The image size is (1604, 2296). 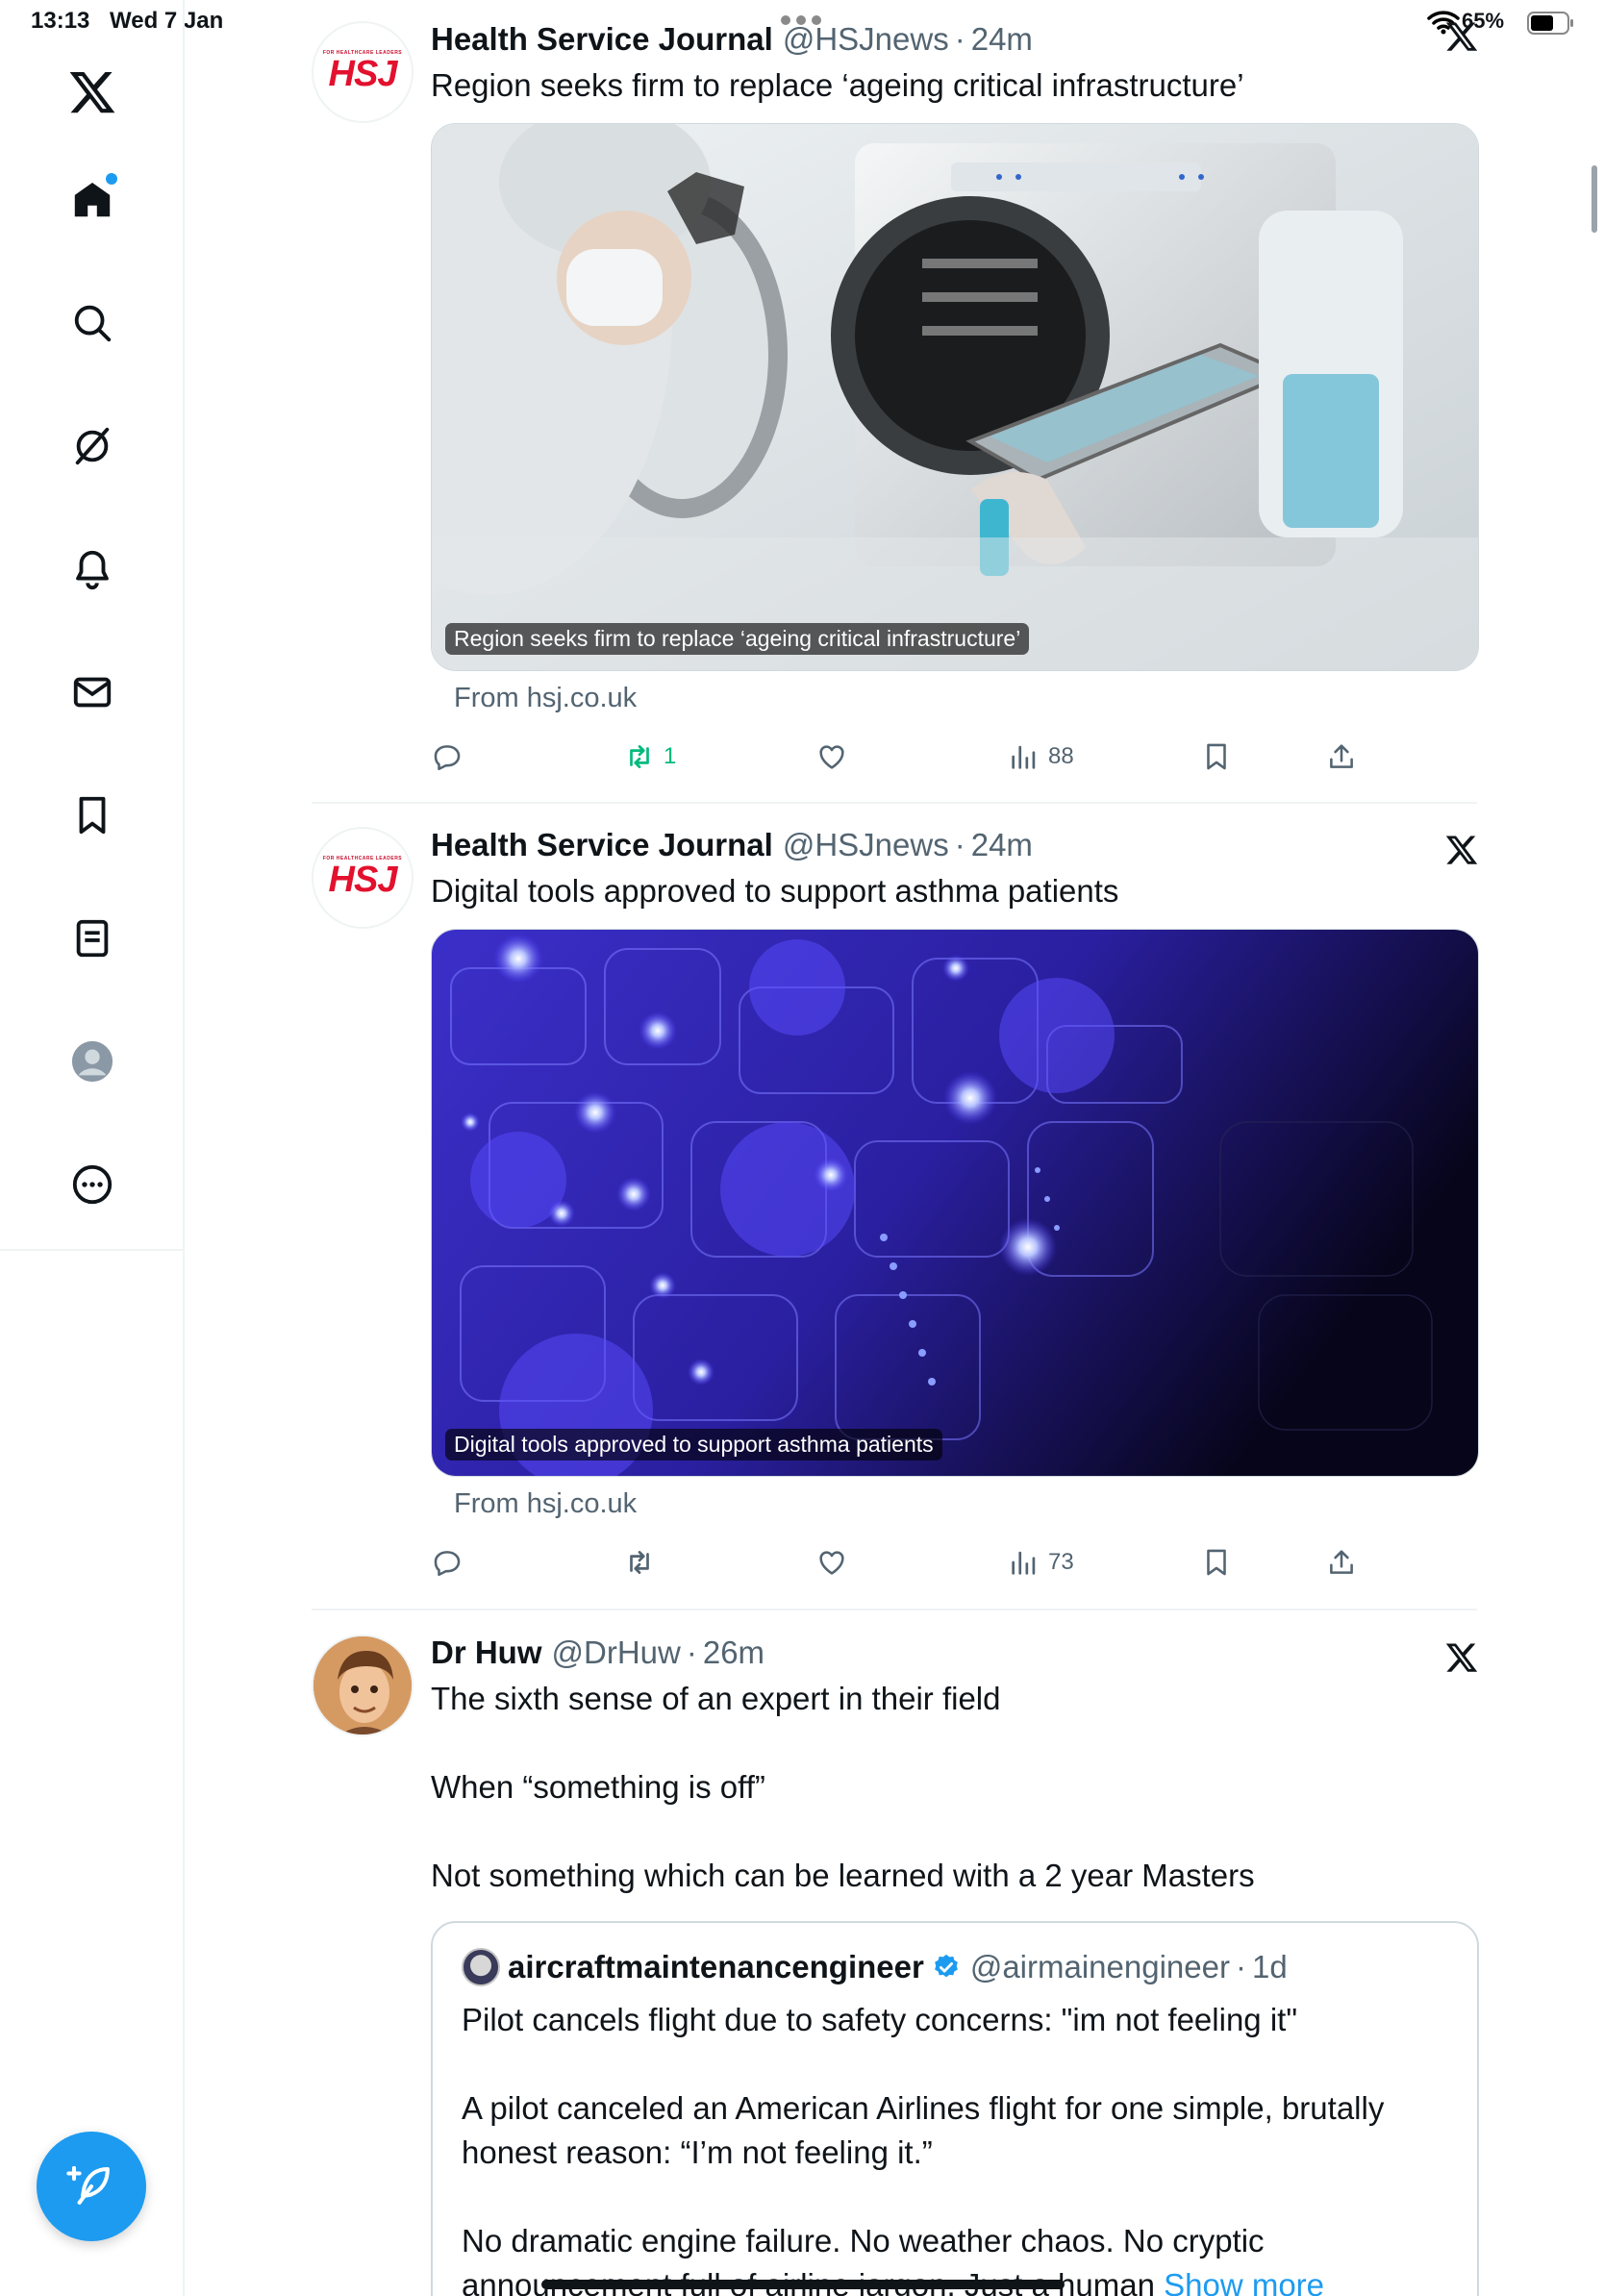 I want to click on sidebar-item-messages, so click(x=92, y=692).